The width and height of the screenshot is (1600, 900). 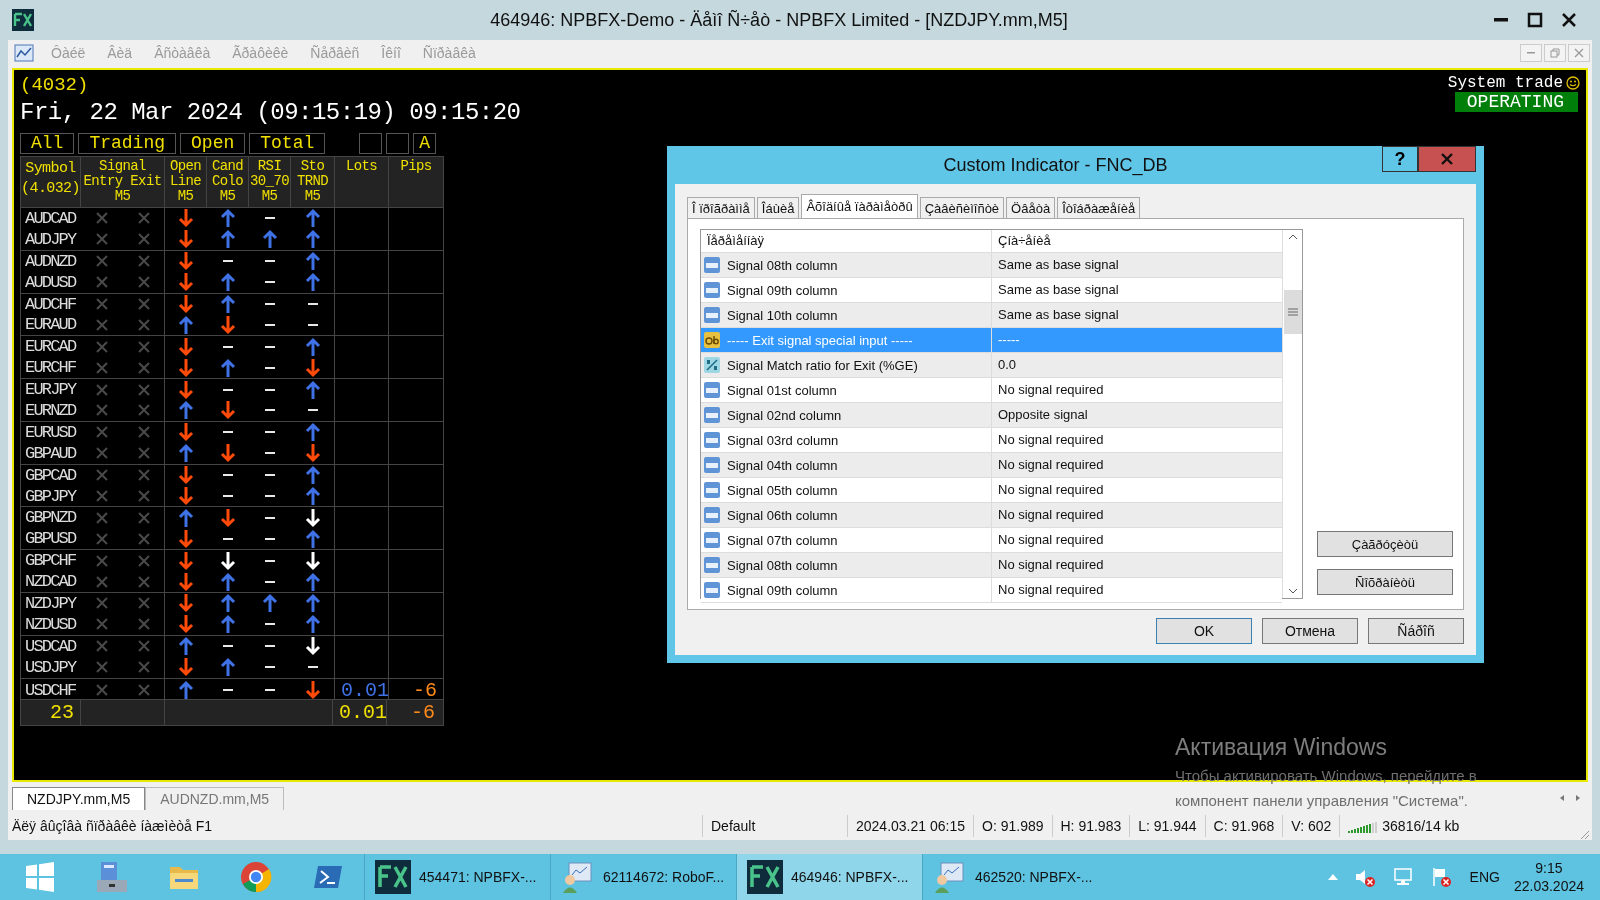 What do you see at coordinates (991, 490) in the screenshot?
I see `parameter-row: Signal 05th column No signal required` at bounding box center [991, 490].